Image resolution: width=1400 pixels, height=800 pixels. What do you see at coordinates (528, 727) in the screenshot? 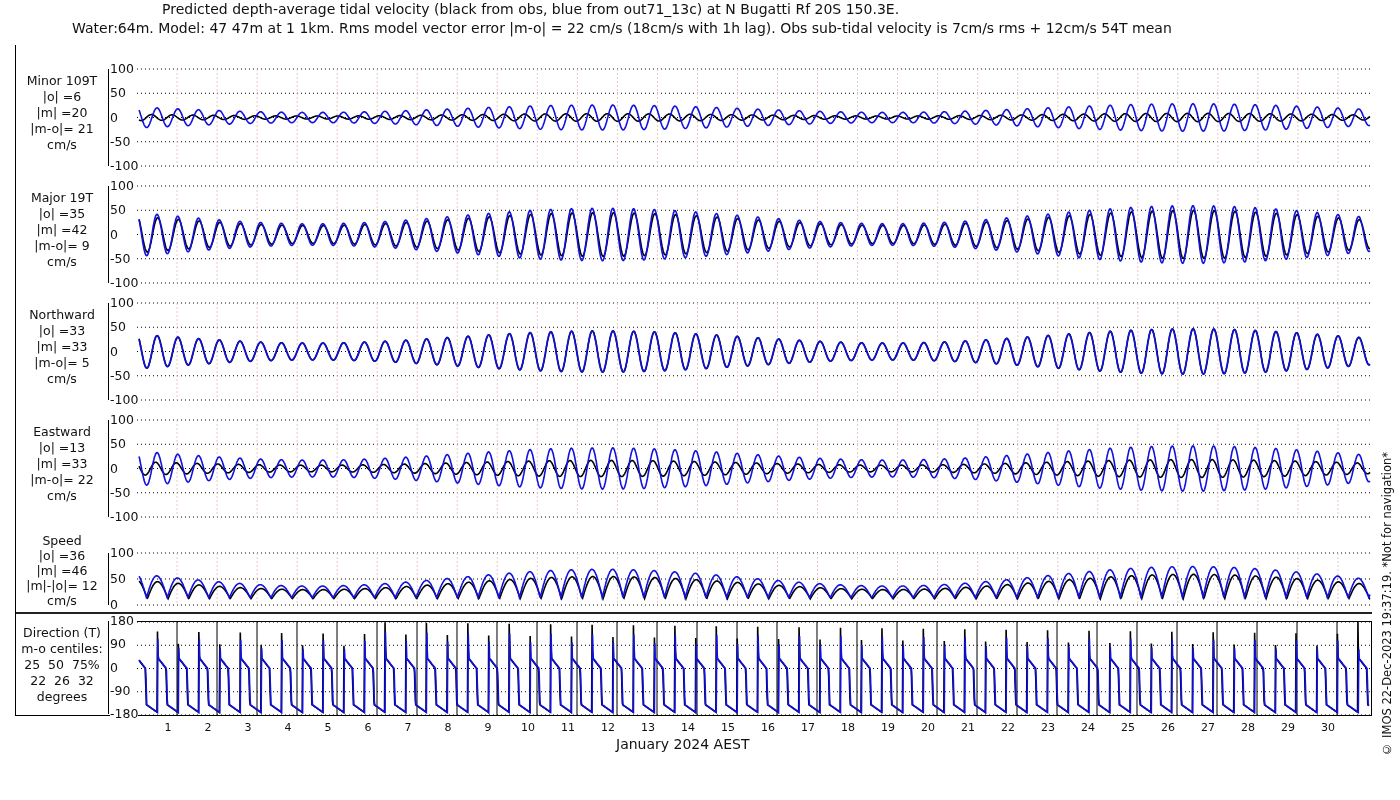
I see `x-tick-label: 10` at bounding box center [528, 727].